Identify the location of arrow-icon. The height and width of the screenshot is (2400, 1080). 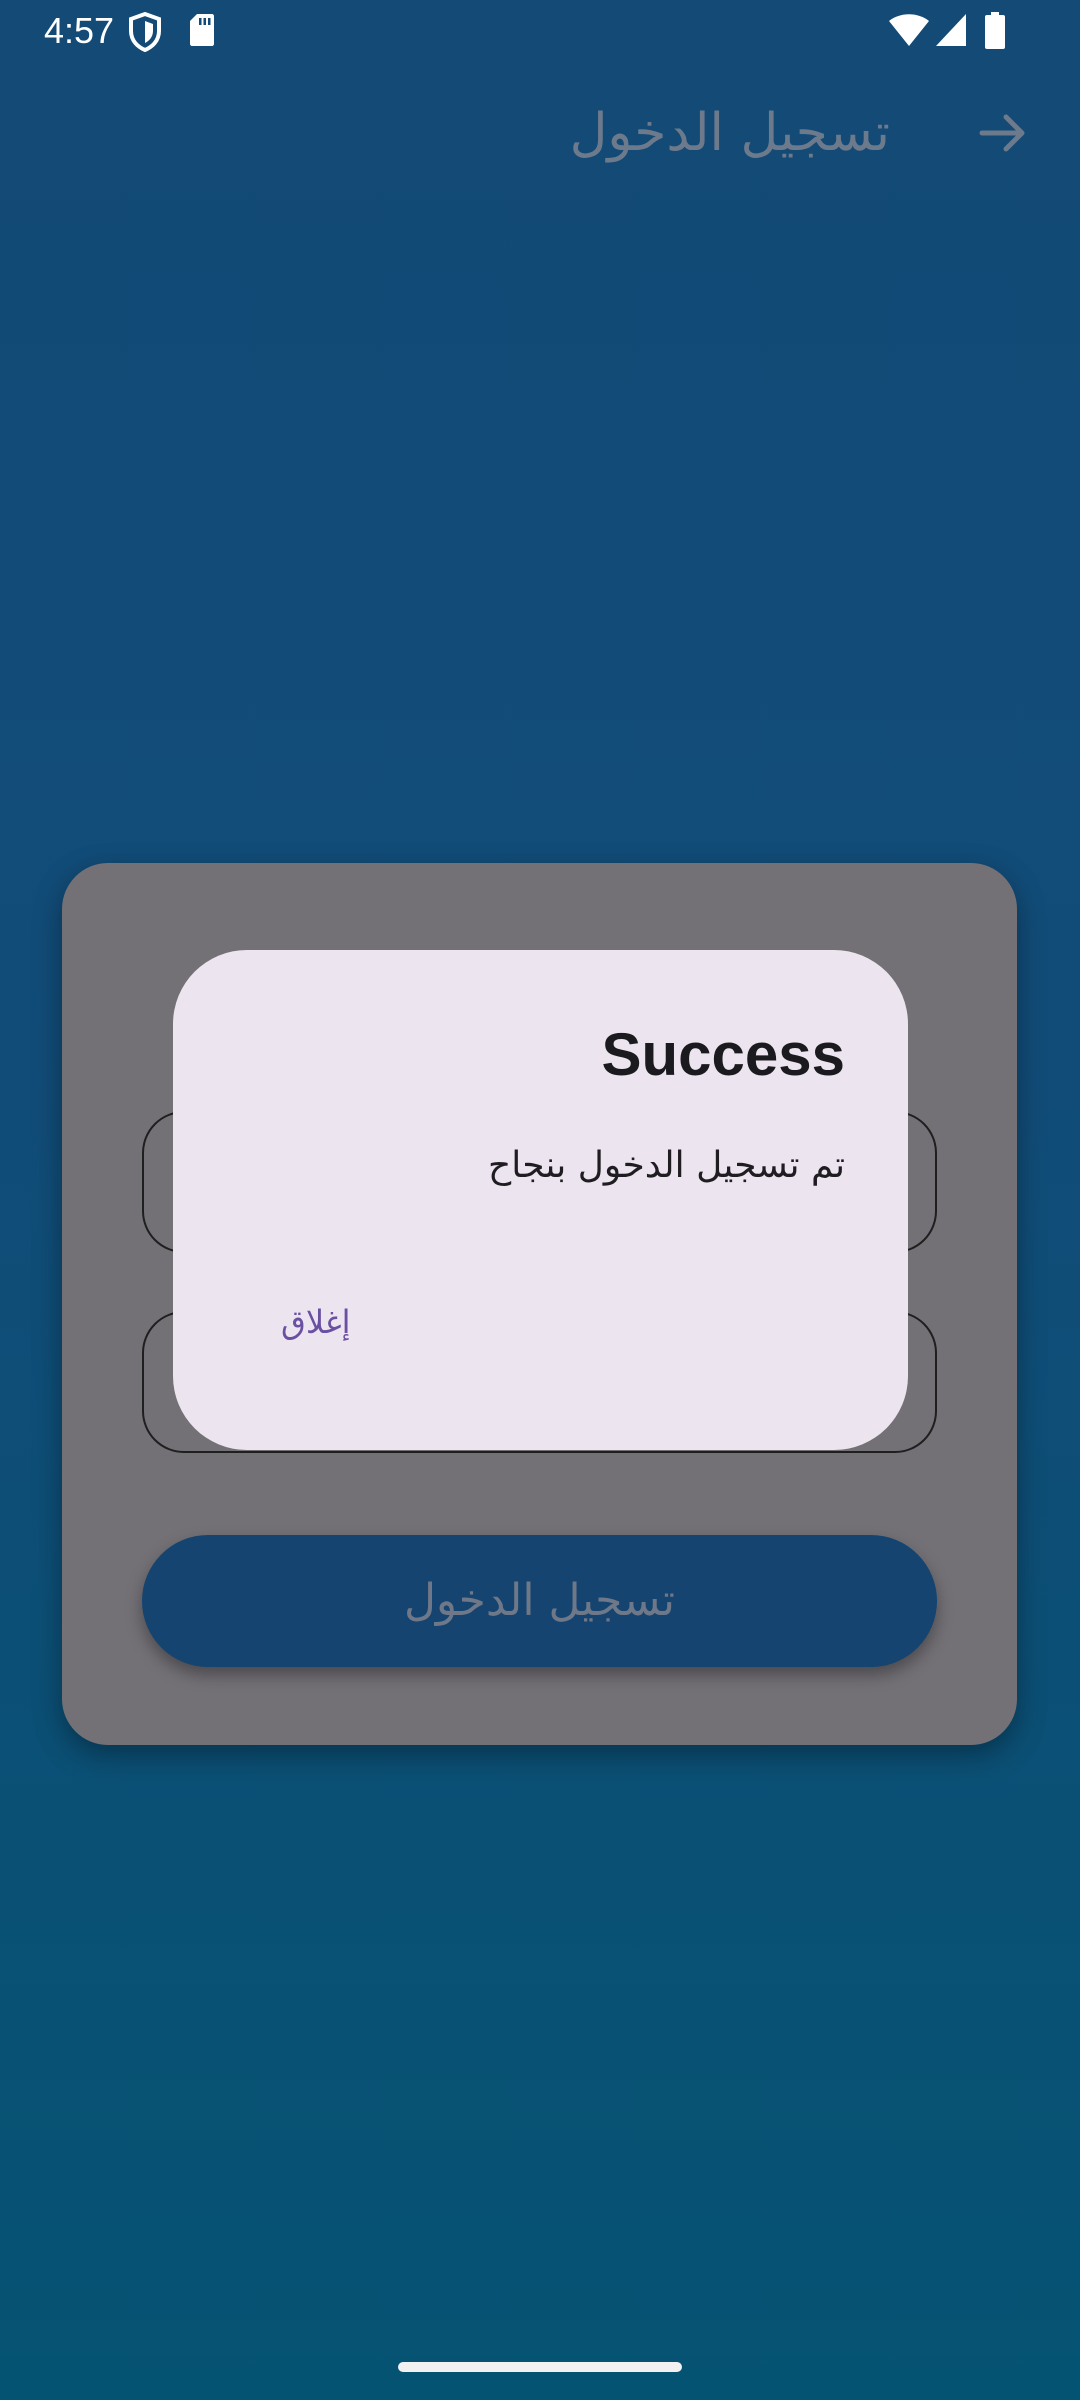
(1003, 133).